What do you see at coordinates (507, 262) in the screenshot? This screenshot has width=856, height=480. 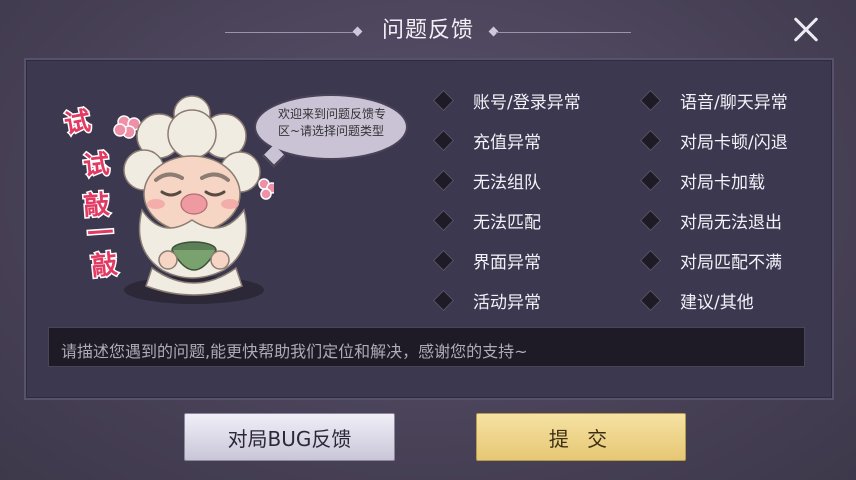 I see `option-label: 界面异常` at bounding box center [507, 262].